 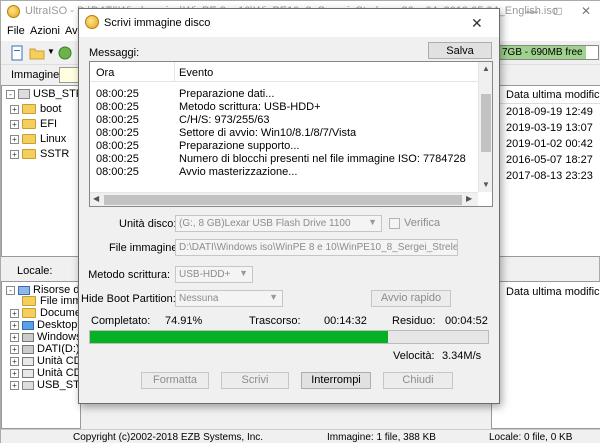 I want to click on column-header-label: Data ultima modifica, so click(x=553, y=95).